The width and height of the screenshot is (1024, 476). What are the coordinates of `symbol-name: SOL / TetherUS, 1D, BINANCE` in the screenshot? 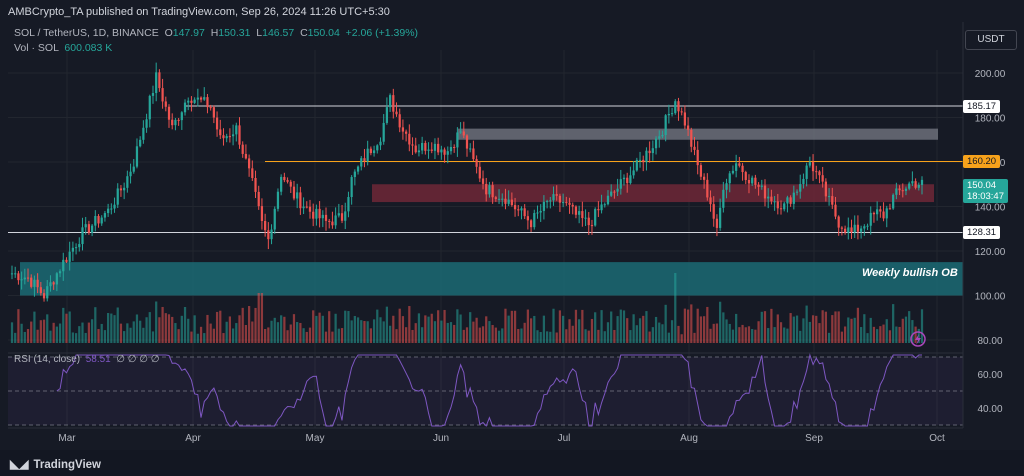 It's located at (86, 33).